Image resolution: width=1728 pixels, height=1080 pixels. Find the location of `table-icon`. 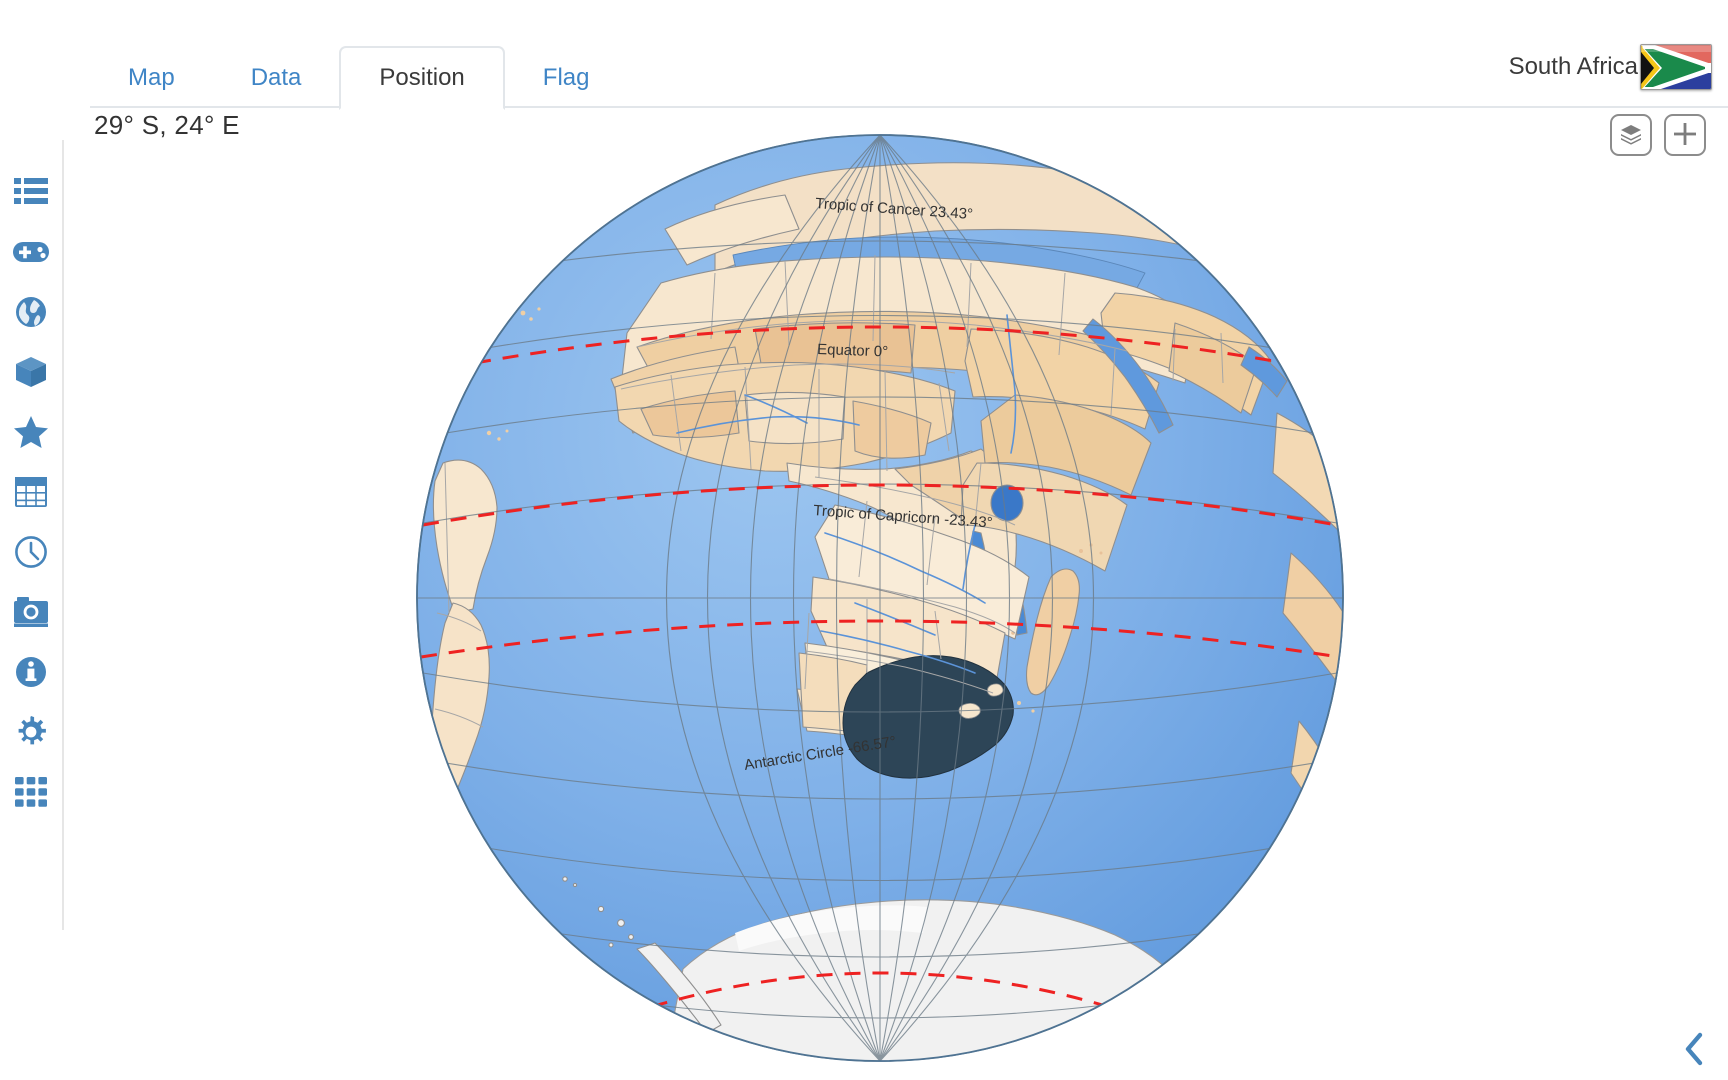

table-icon is located at coordinates (31, 492).